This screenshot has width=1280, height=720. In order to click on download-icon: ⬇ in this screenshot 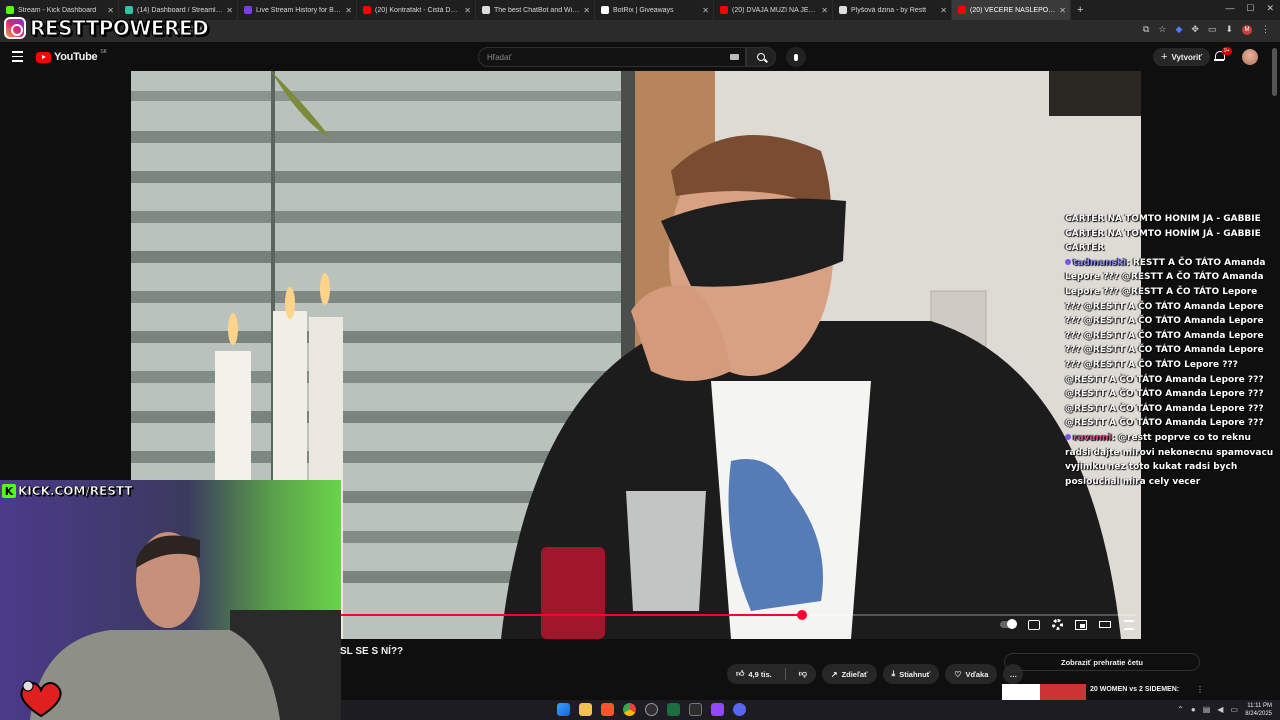, I will do `click(1229, 29)`.